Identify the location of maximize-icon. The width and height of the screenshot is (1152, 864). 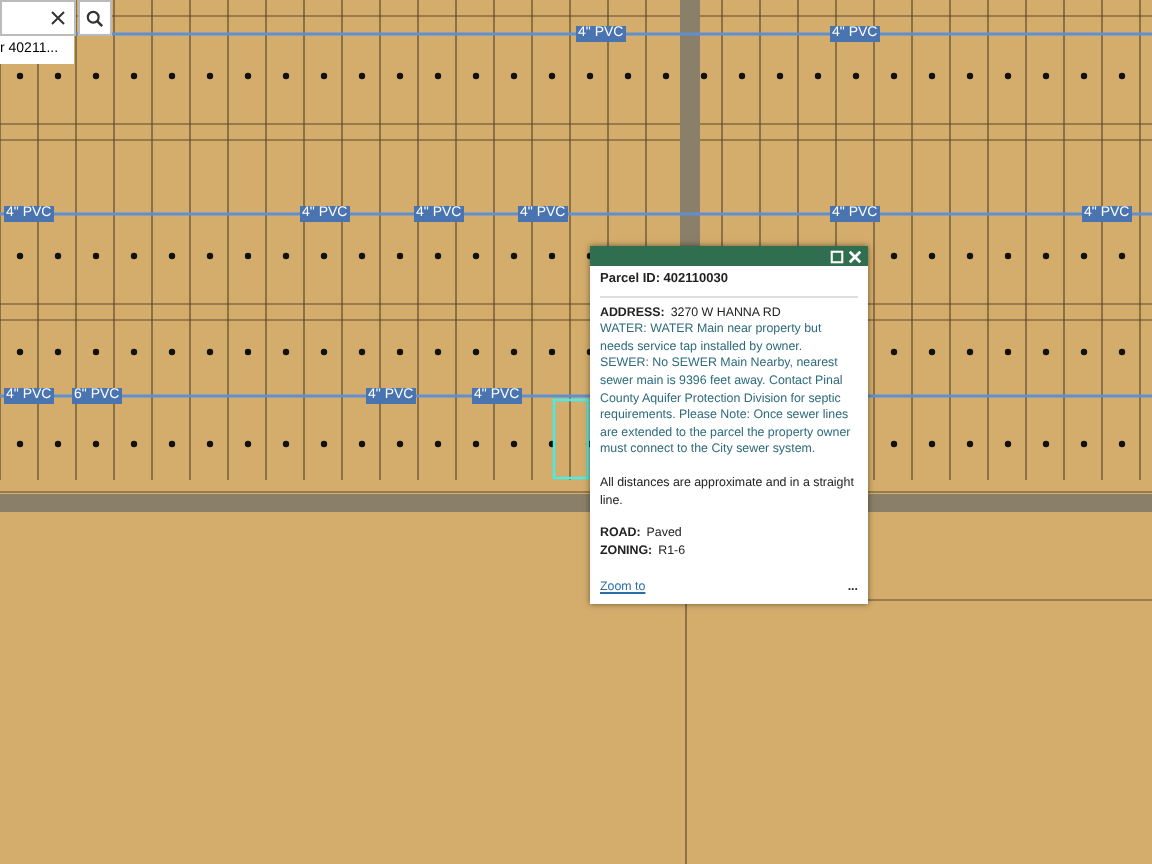
(837, 256).